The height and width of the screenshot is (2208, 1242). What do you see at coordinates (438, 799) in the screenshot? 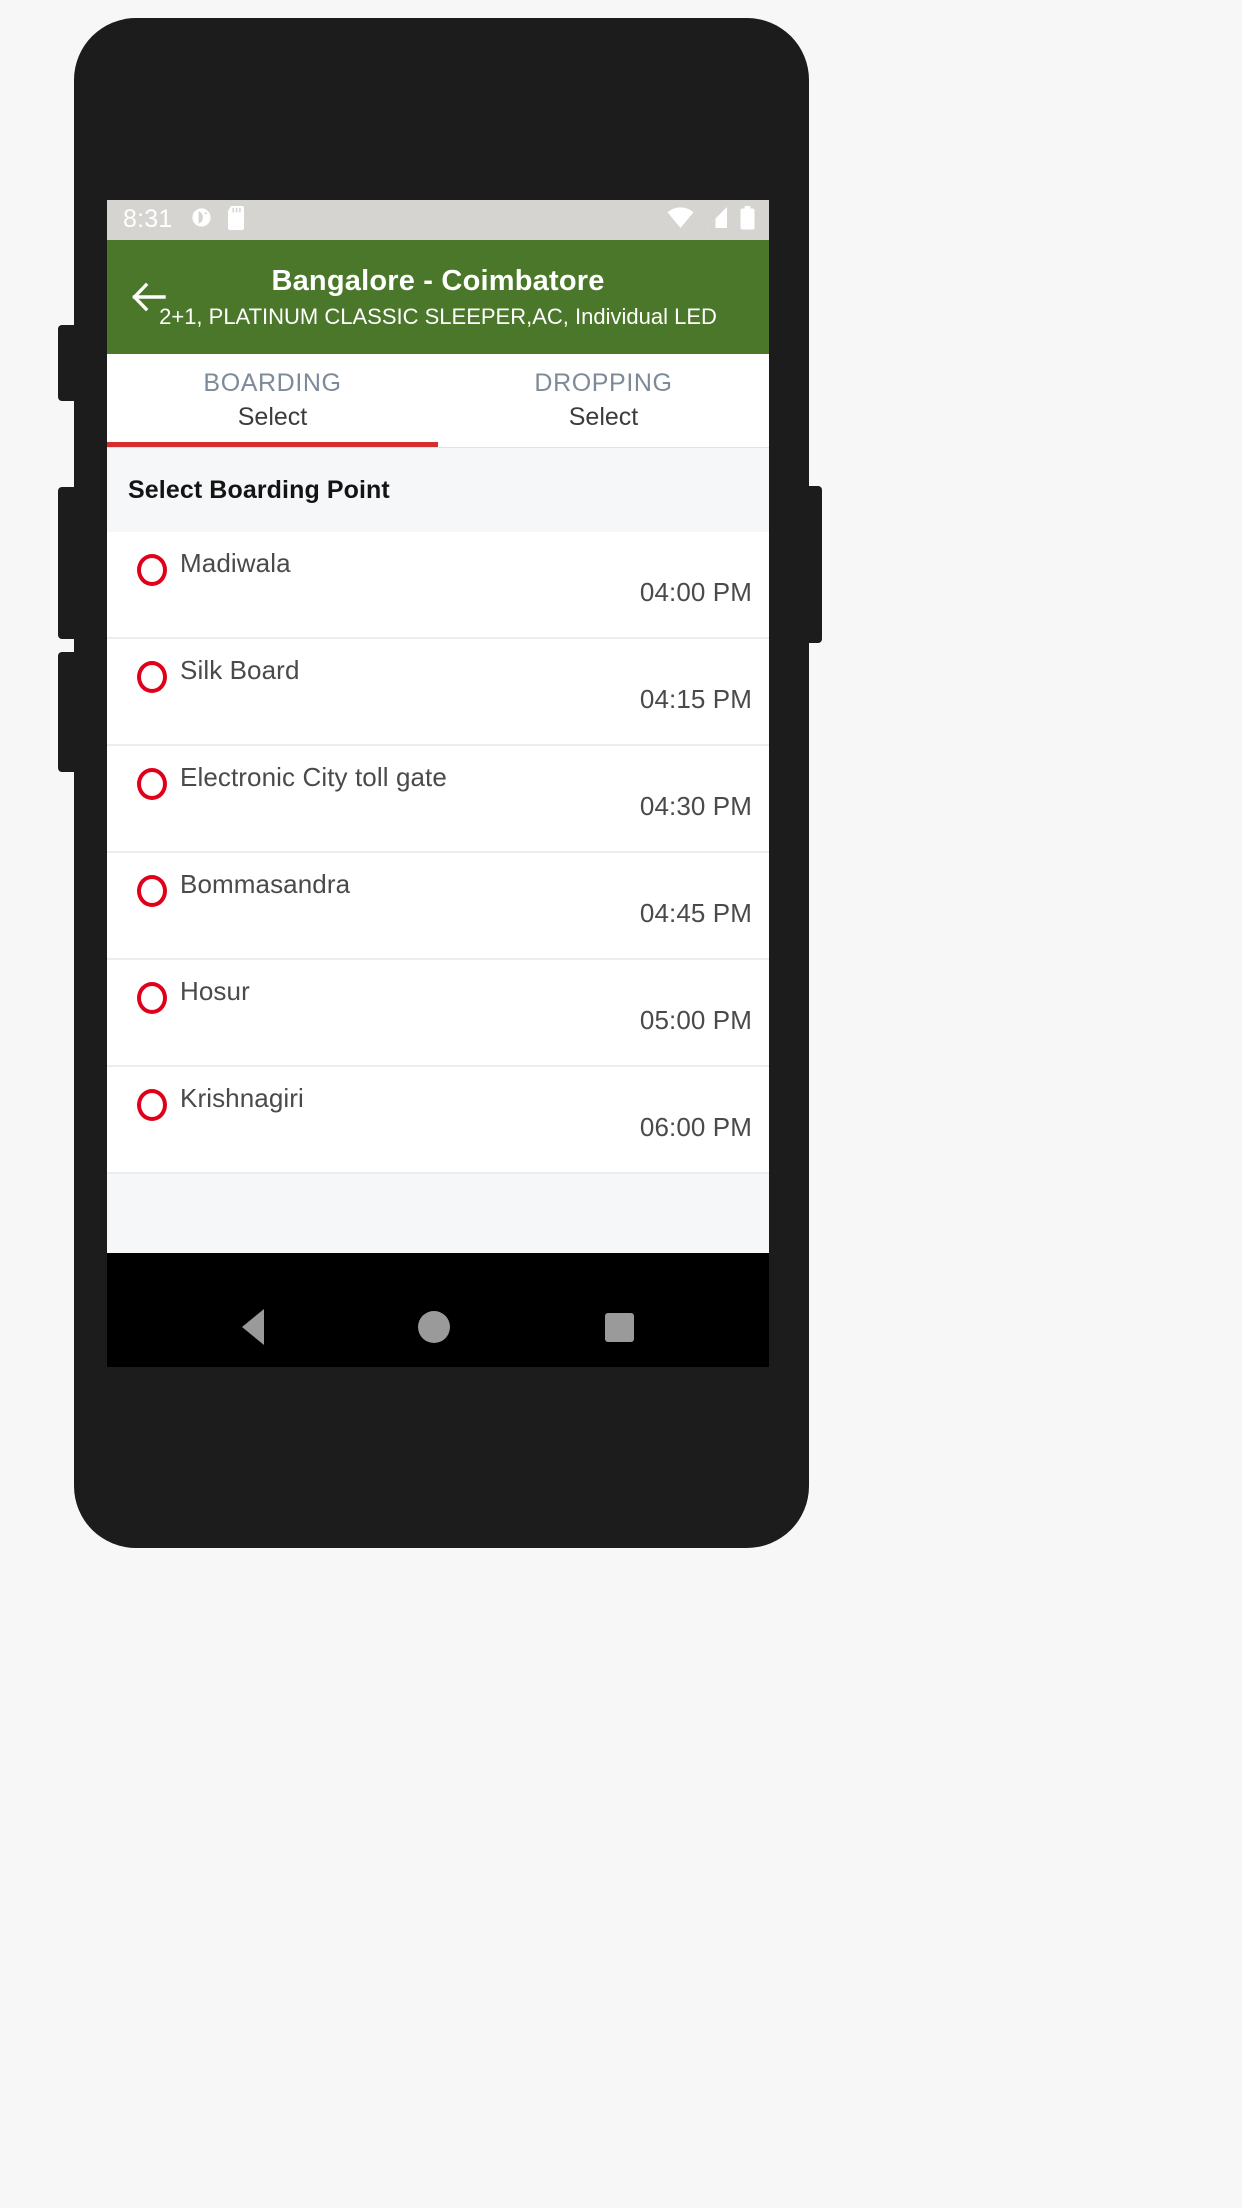
I see `list-item: Electronic City toll gate 04:30 PM` at bounding box center [438, 799].